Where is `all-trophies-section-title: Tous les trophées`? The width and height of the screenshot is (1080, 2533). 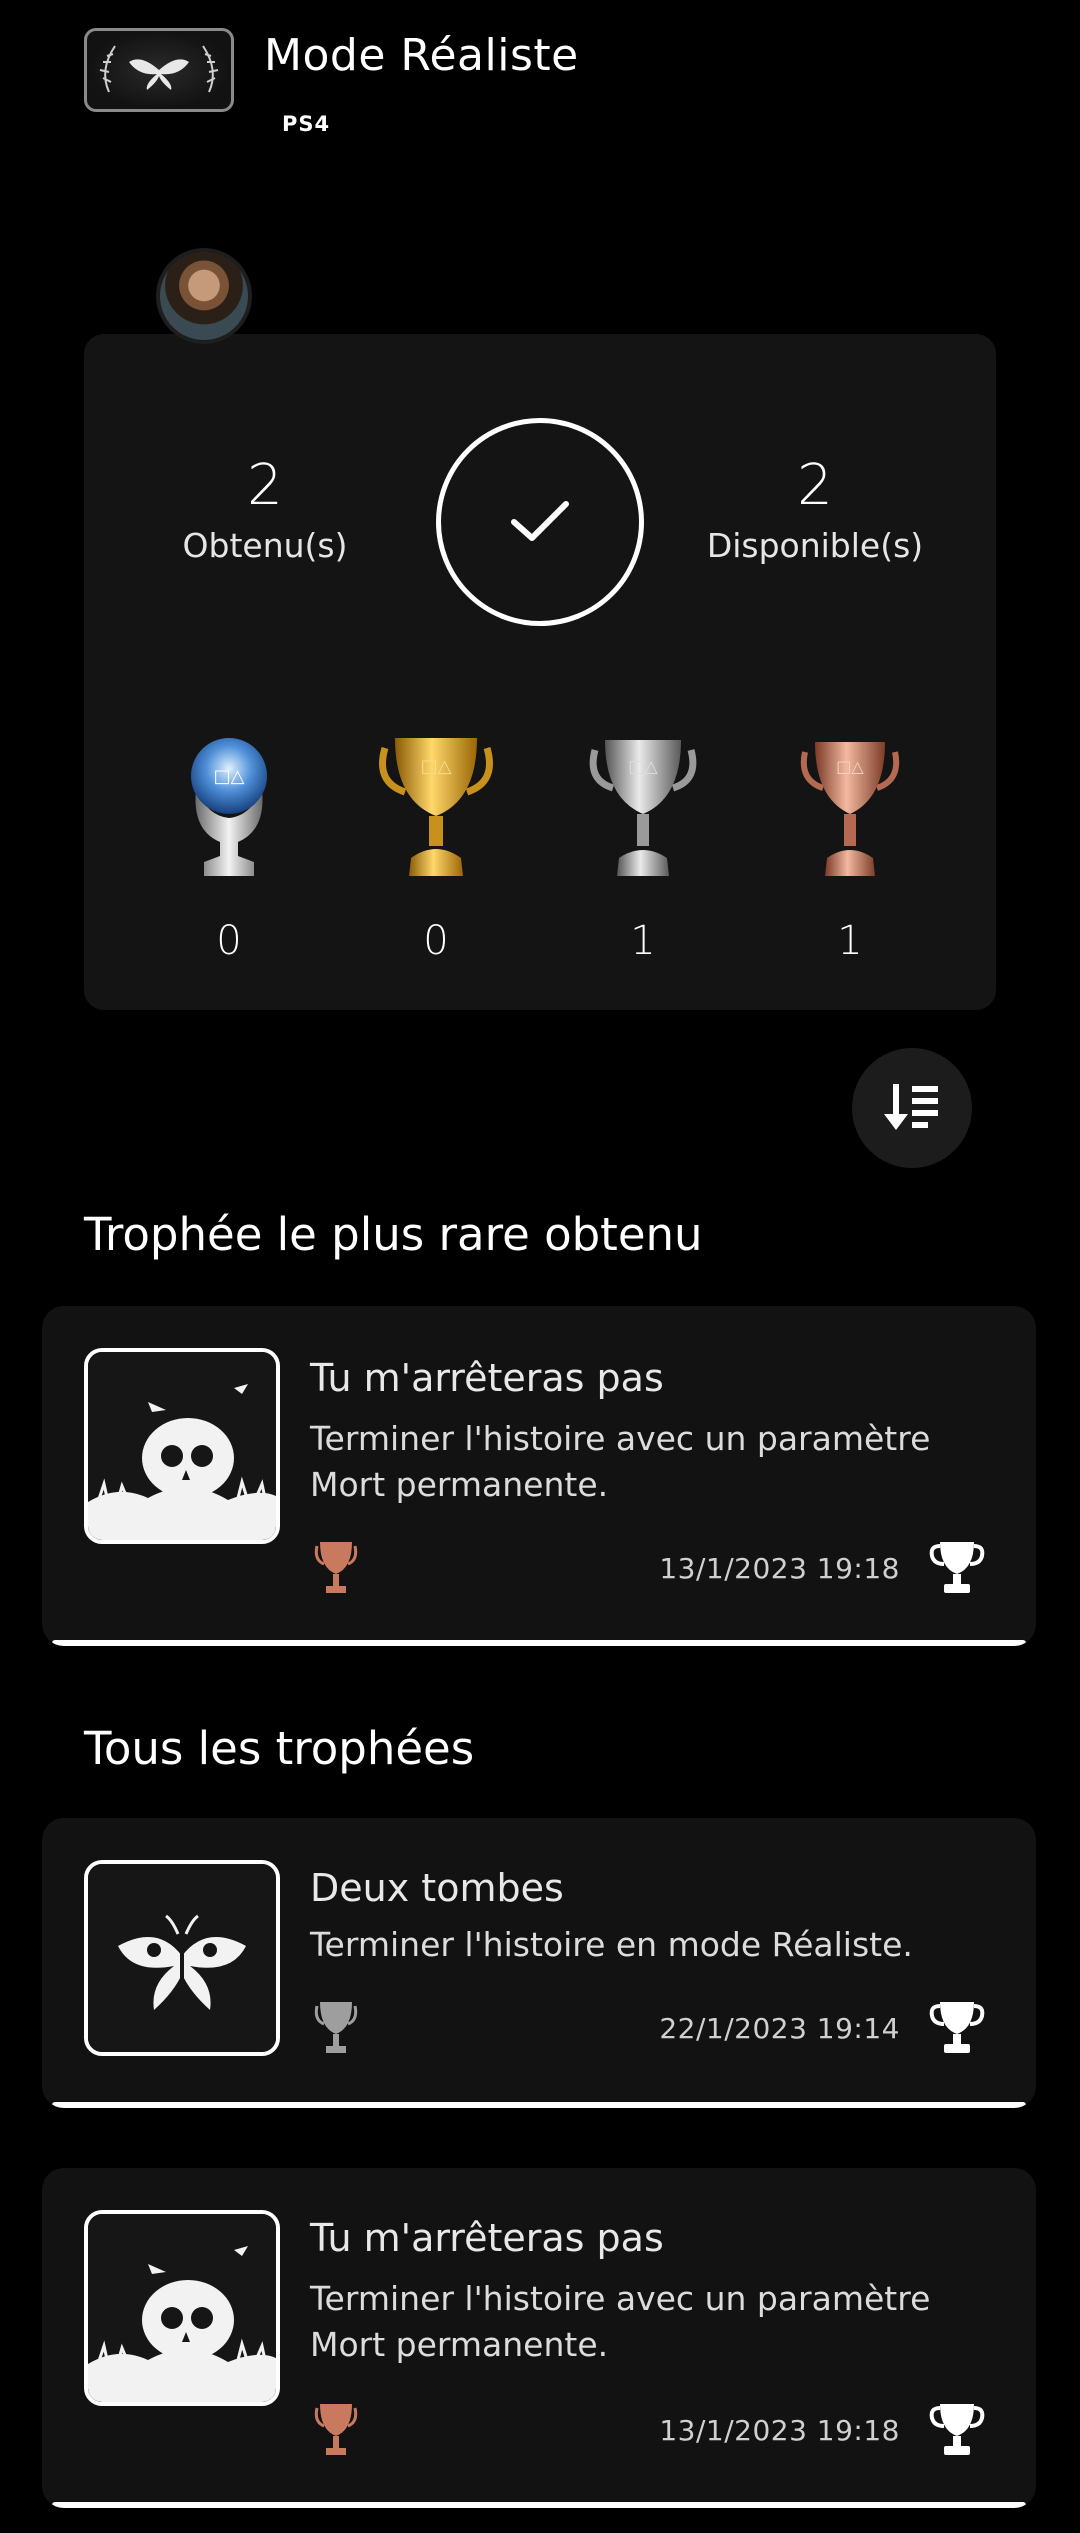 all-trophies-section-title: Tous les trophées is located at coordinates (279, 1748).